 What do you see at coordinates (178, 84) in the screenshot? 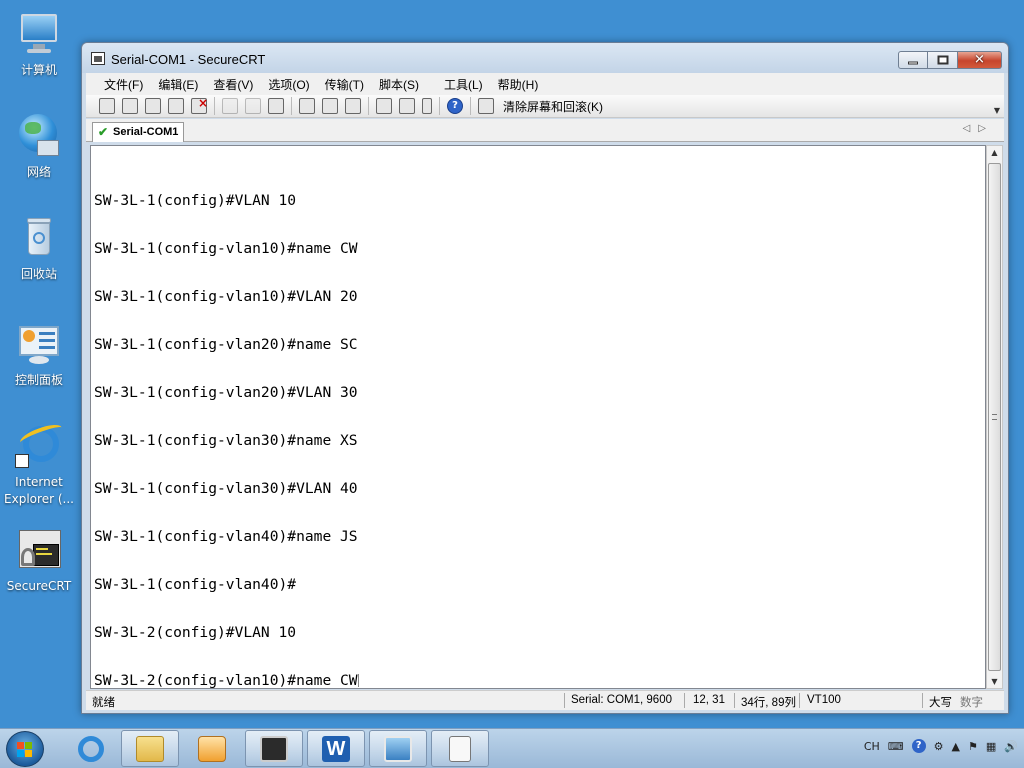
I see `menu-edit: 编辑(E)` at bounding box center [178, 84].